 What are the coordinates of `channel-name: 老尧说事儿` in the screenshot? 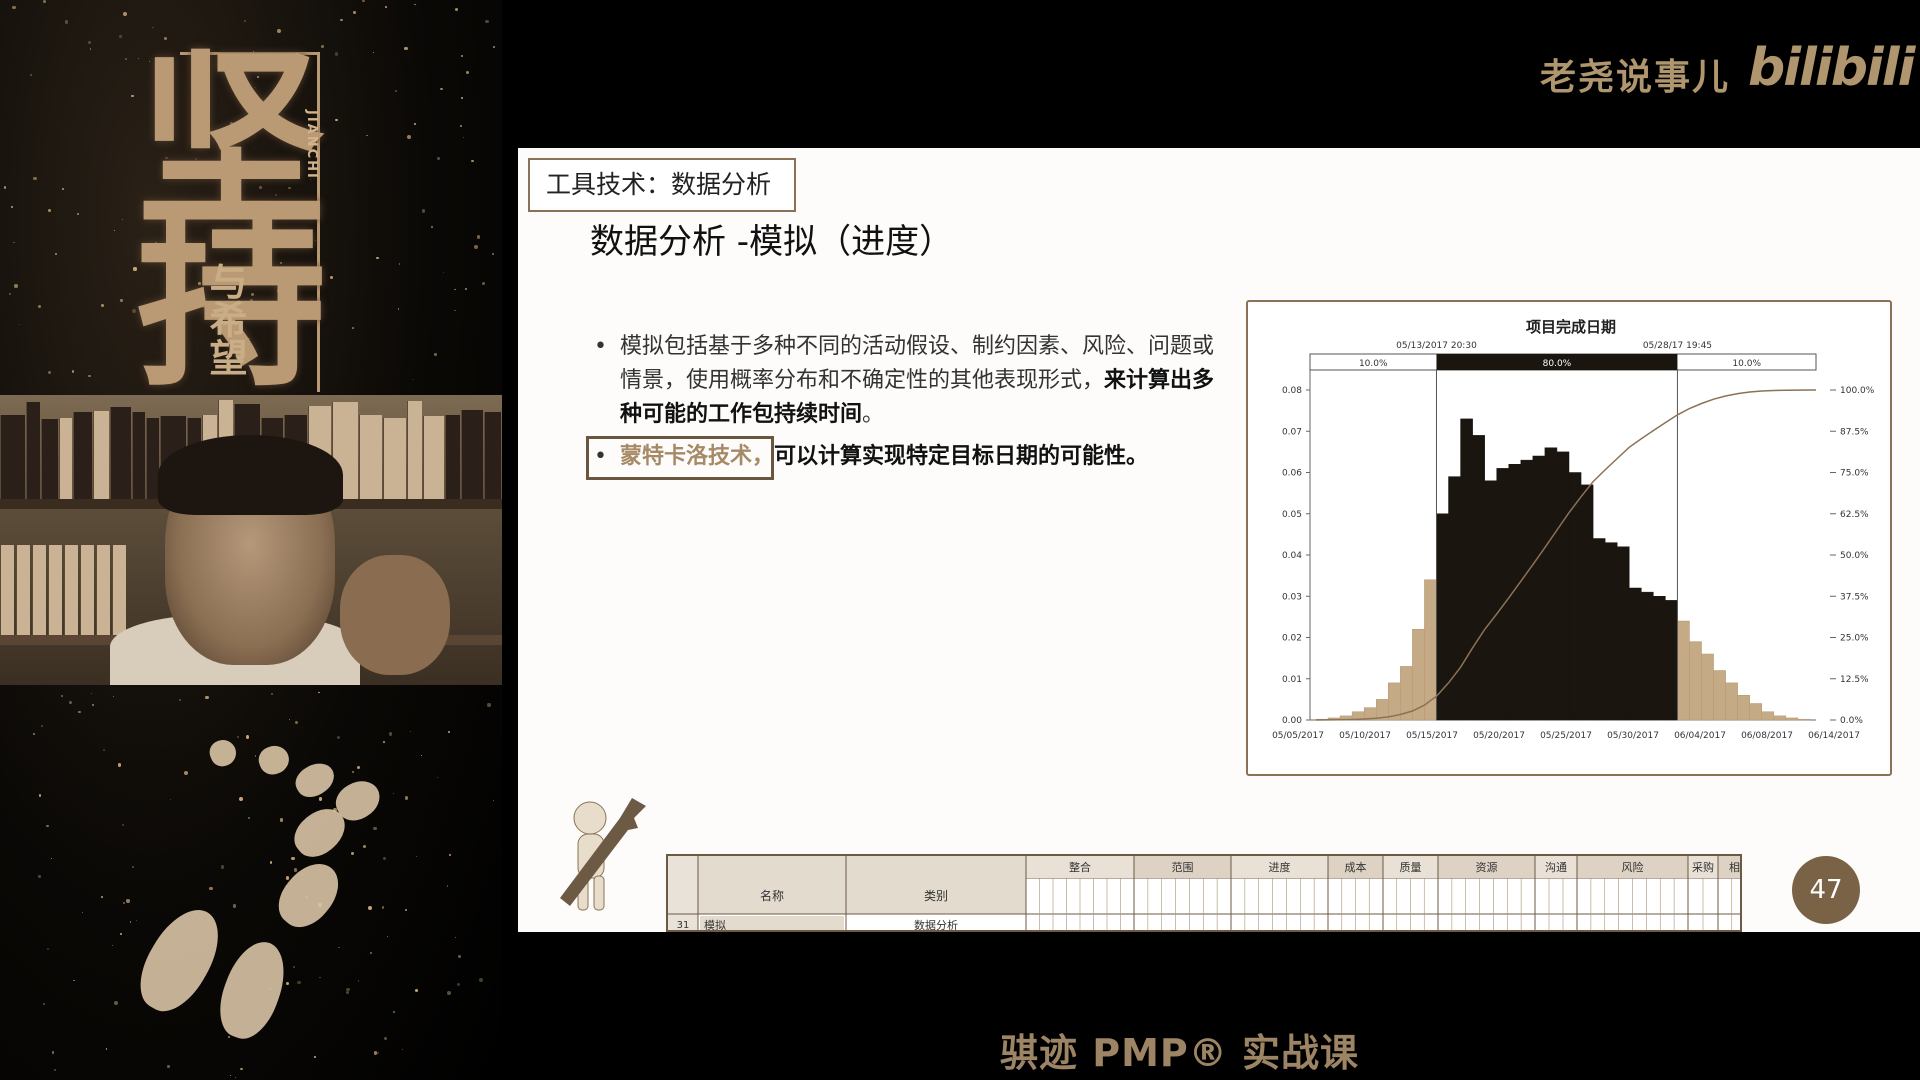 It's located at (1635, 77).